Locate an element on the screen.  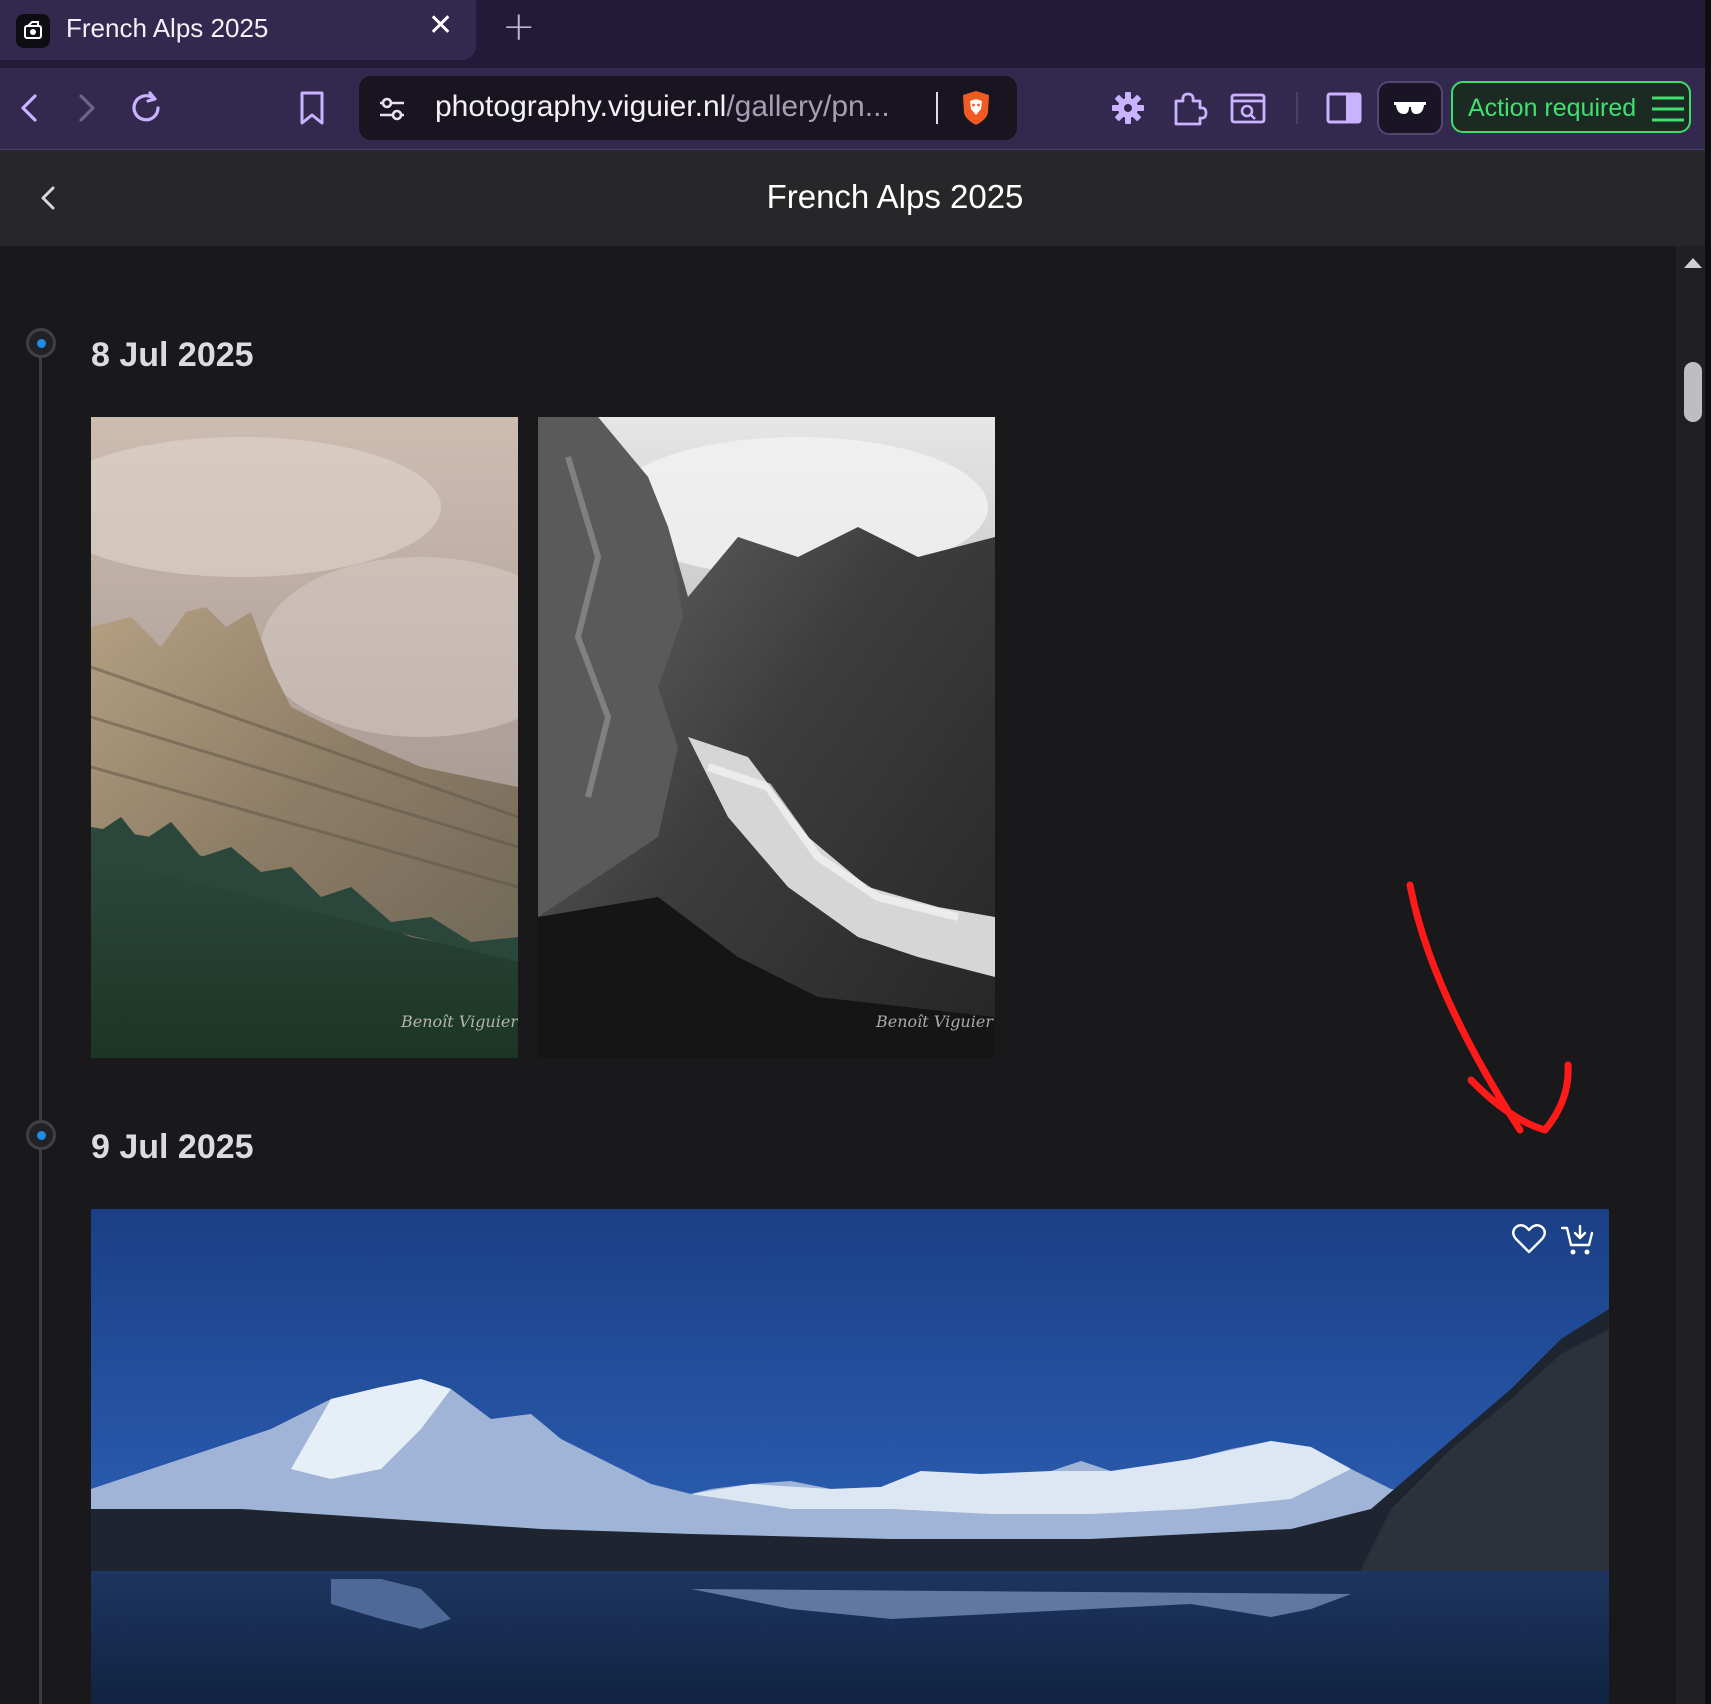
photo-cliff-color: Benoît Viguier is located at coordinates (304, 737).